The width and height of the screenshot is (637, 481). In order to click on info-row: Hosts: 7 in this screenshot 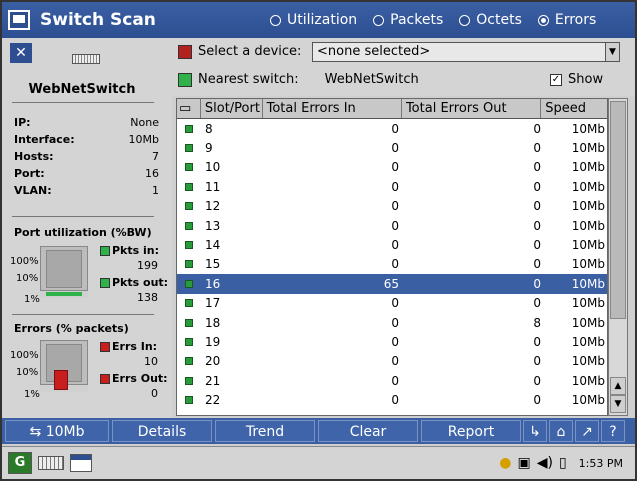, I will do `click(86, 158)`.